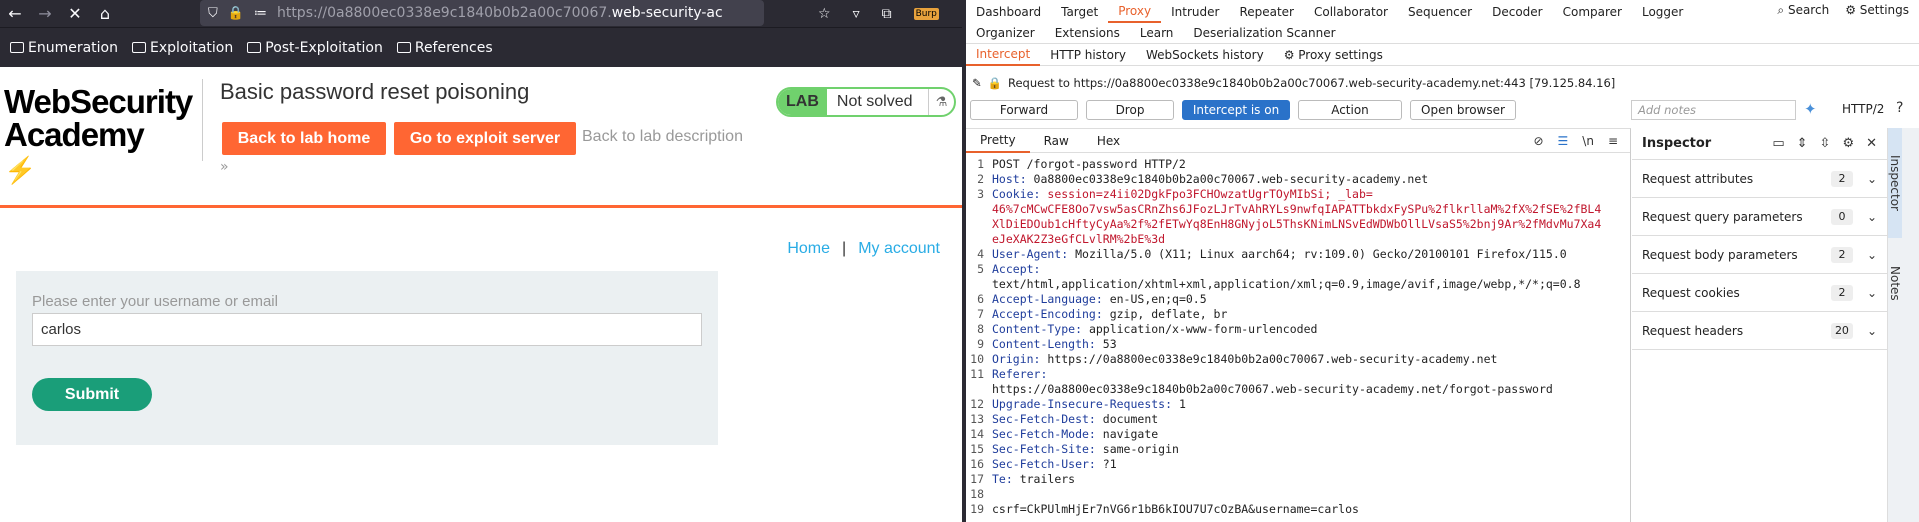 The height and width of the screenshot is (522, 1919). I want to click on header-key: Content-Length:, so click(1044, 344).